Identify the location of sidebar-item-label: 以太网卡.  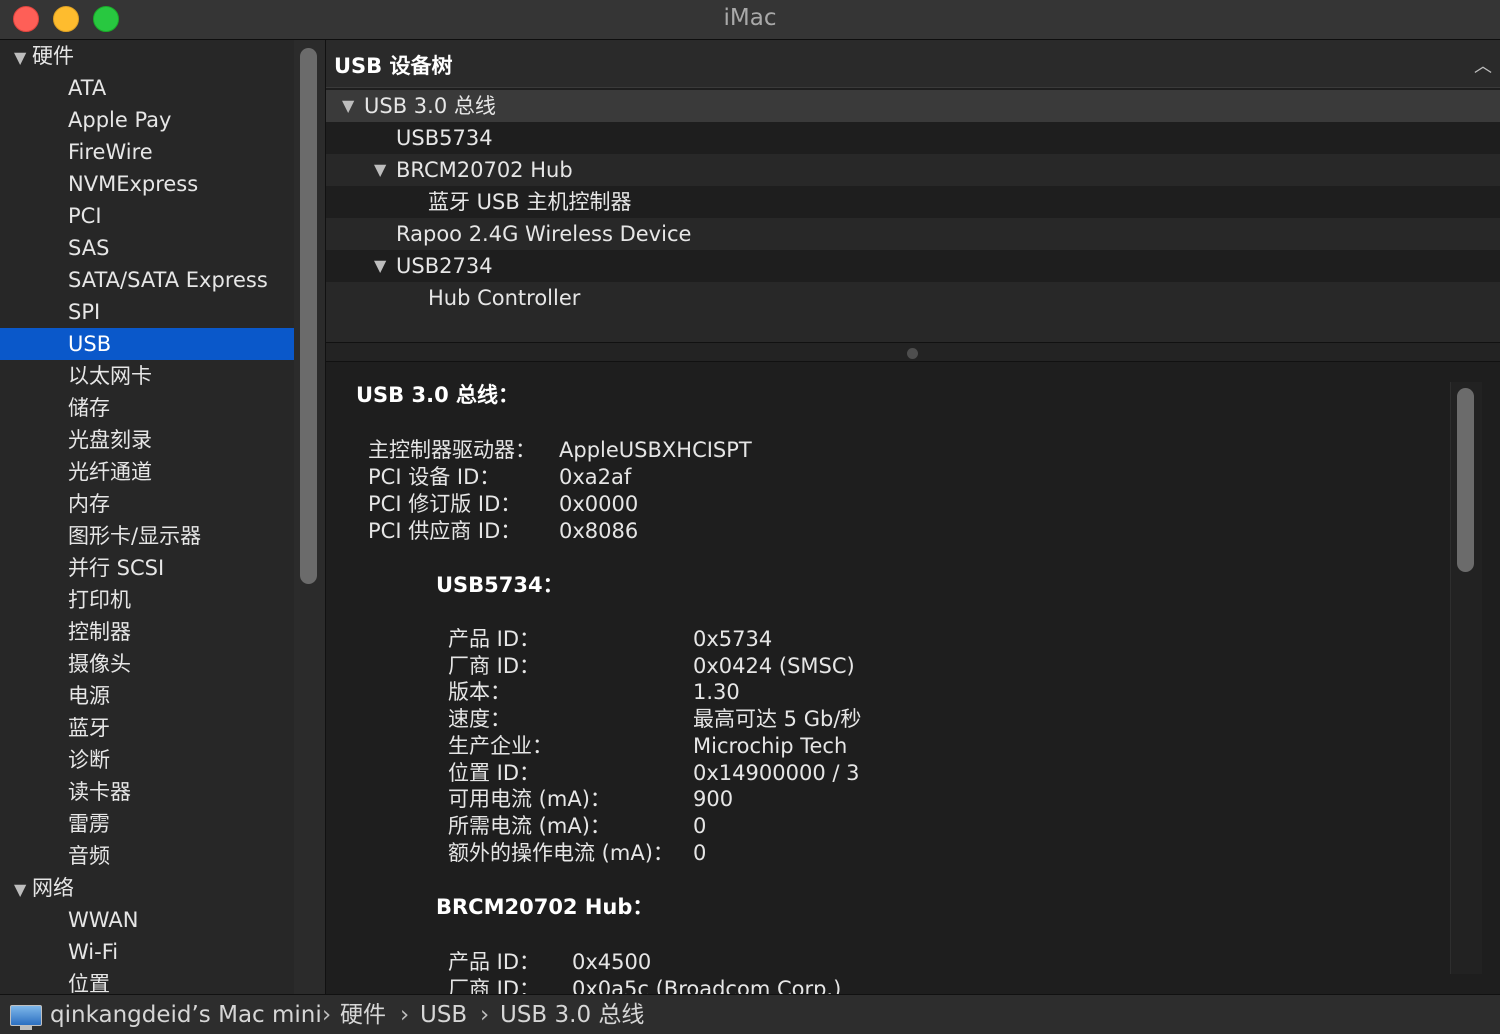
(110, 376).